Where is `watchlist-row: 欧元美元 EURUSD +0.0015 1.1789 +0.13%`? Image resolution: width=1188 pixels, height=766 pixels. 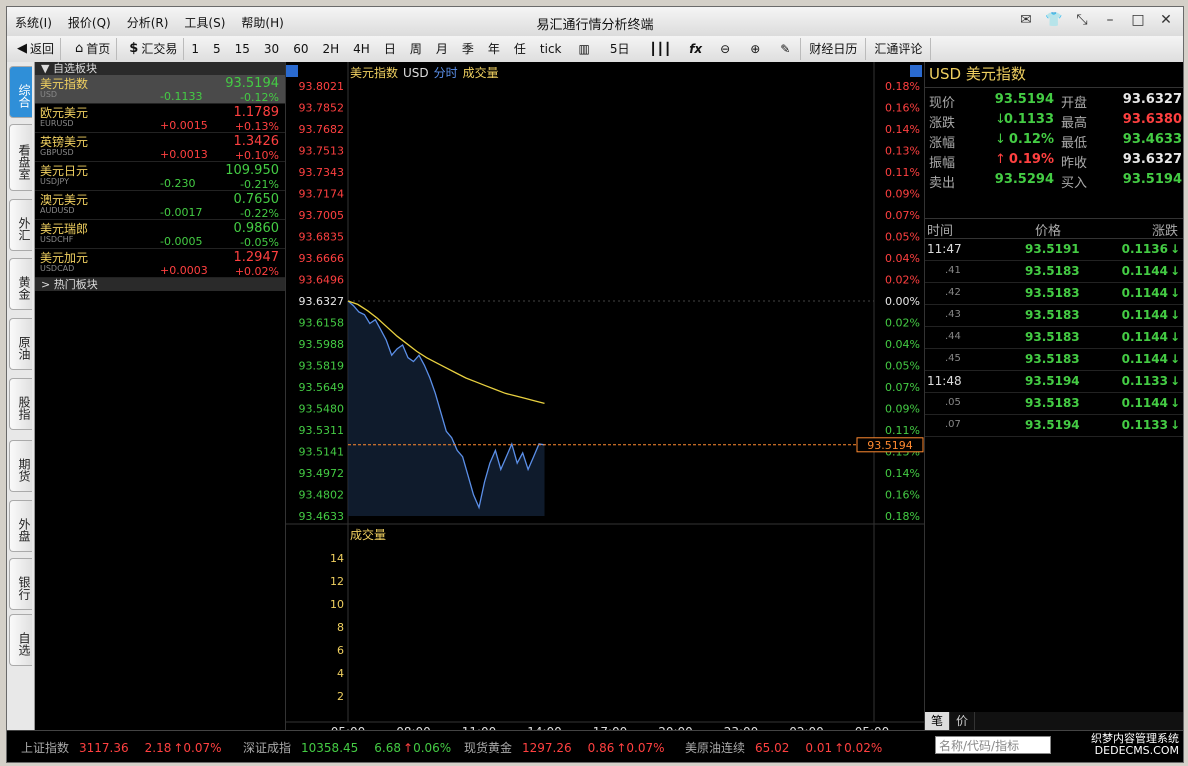
watchlist-row: 欧元美元 EURUSD +0.0015 1.1789 +0.13% is located at coordinates (160, 118).